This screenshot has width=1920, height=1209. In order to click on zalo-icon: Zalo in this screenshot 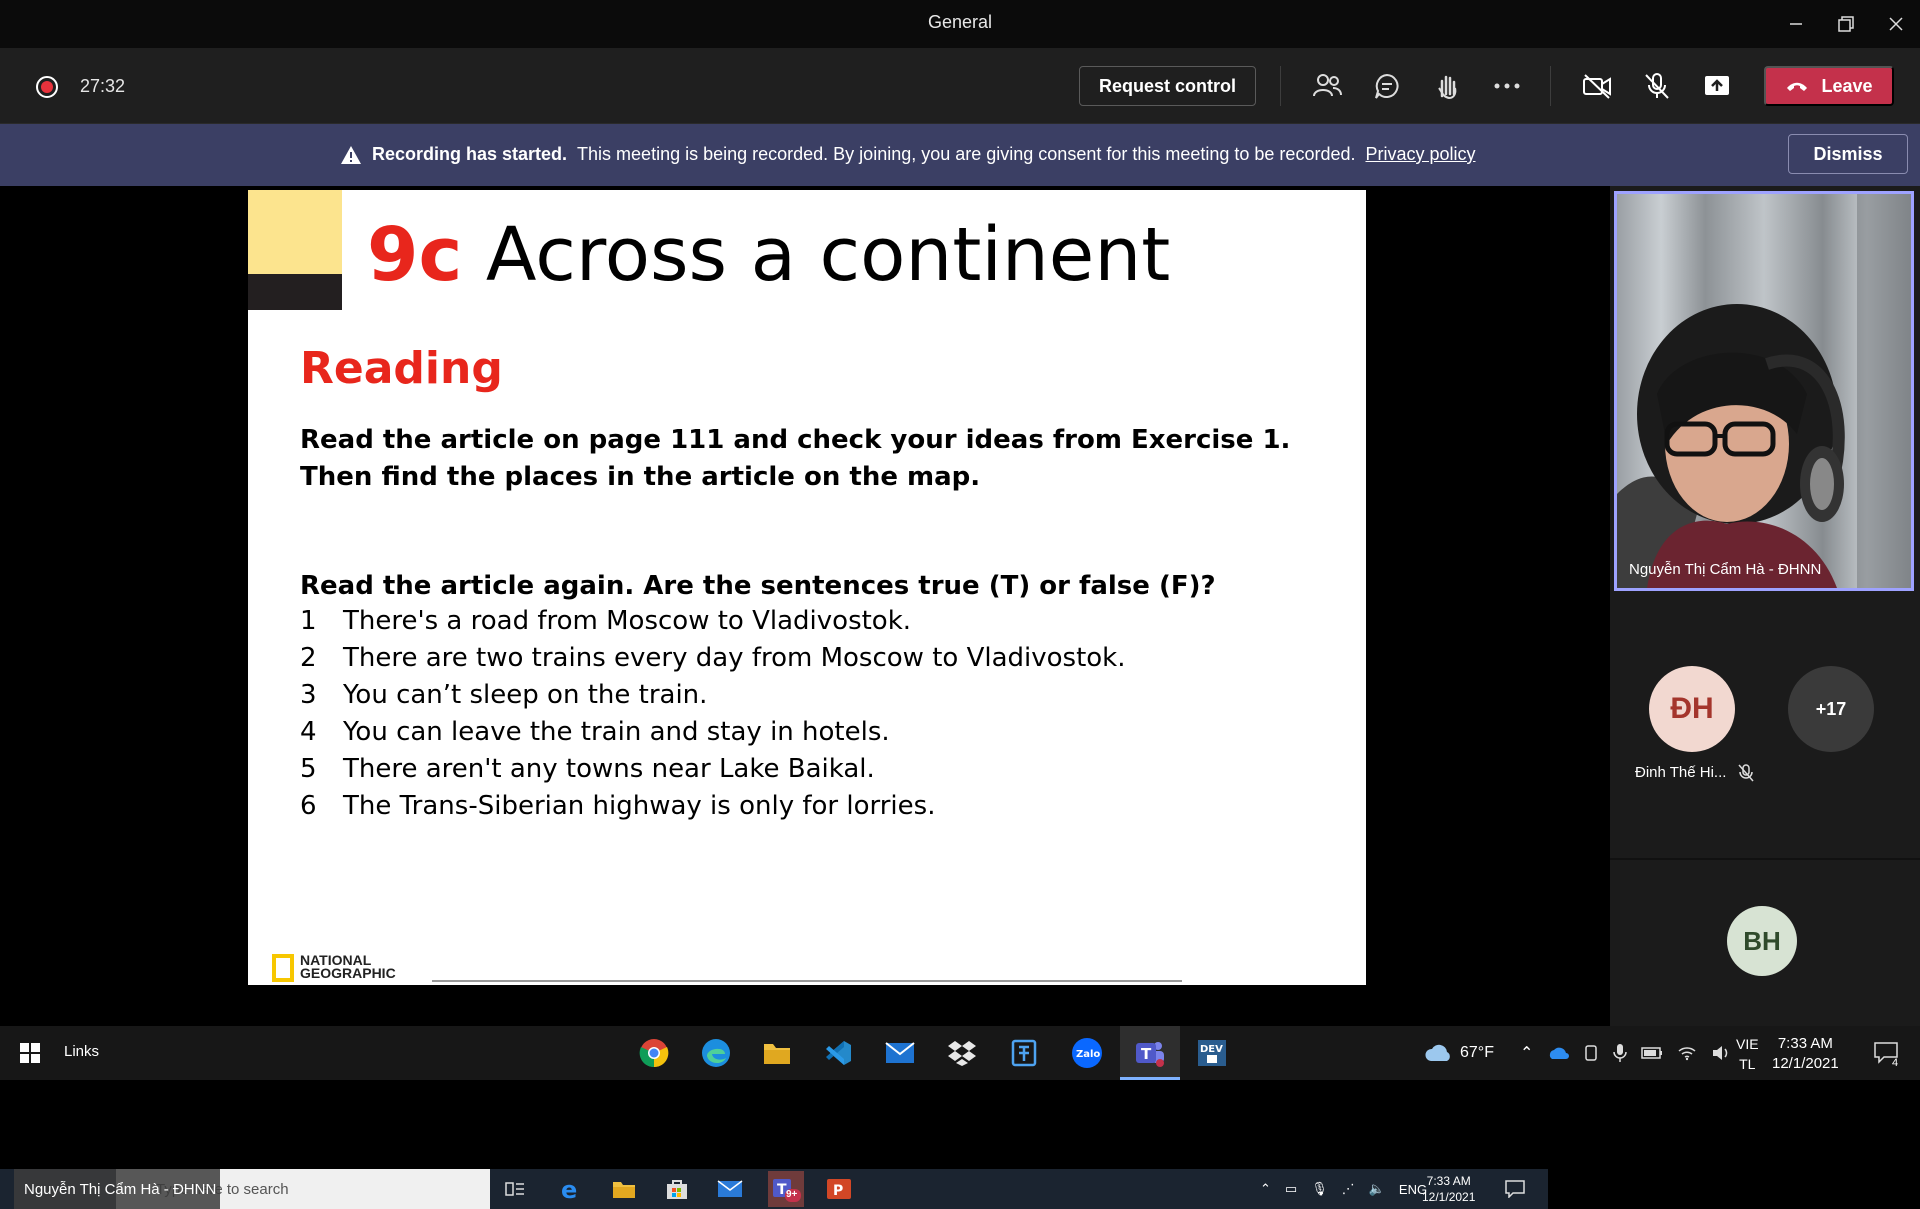, I will do `click(1087, 1053)`.